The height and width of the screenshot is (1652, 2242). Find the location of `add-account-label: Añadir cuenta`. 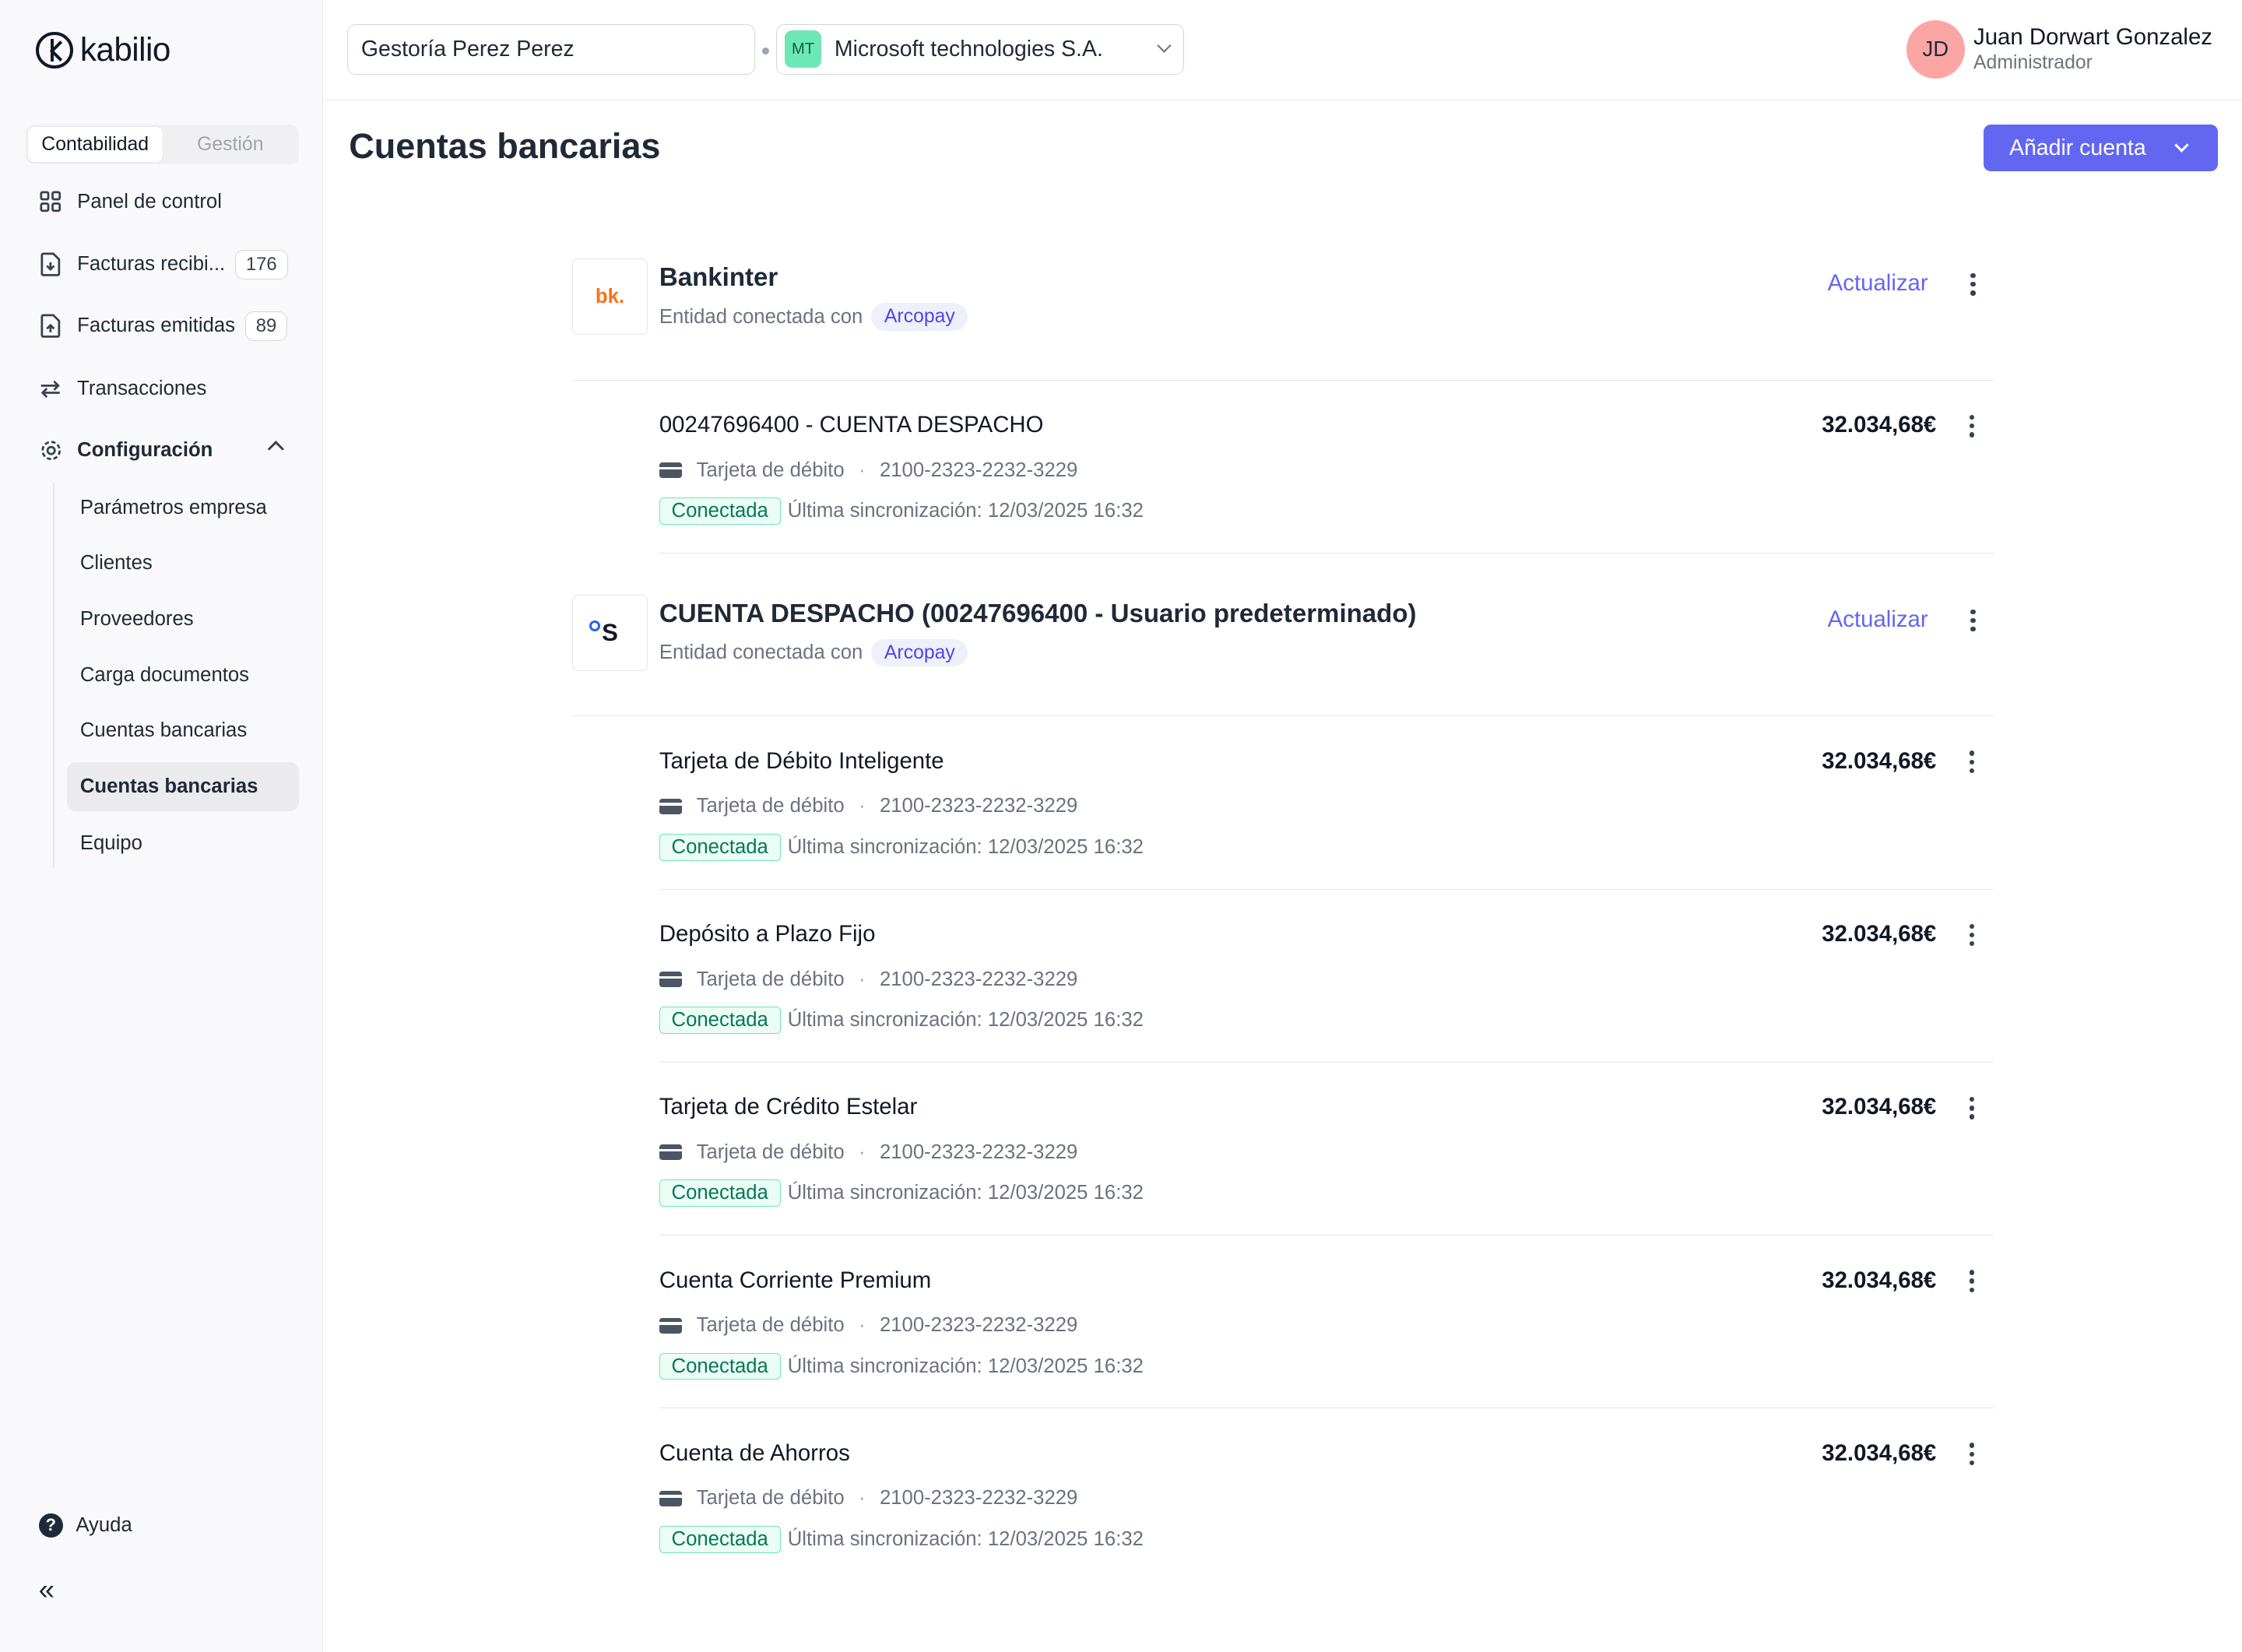

add-account-label: Añadir cuenta is located at coordinates (2077, 147).